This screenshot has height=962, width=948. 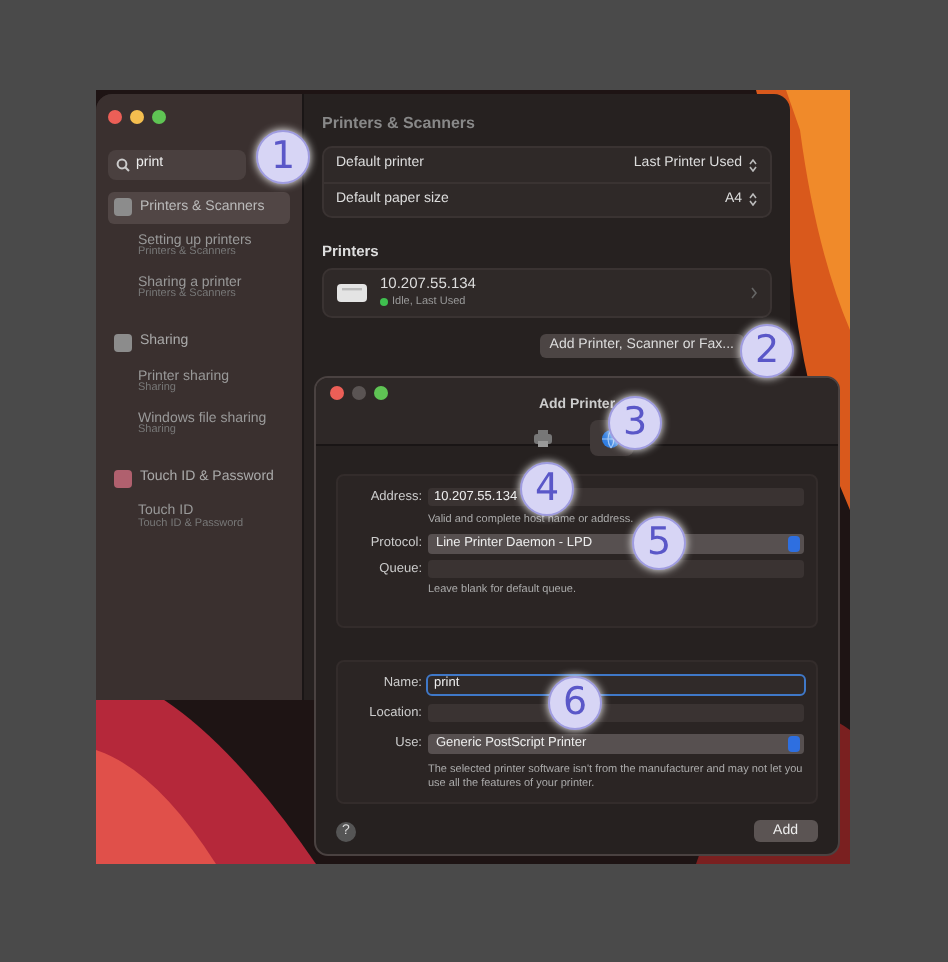 What do you see at coordinates (399, 124) in the screenshot?
I see `page-title: Printers & Scanners` at bounding box center [399, 124].